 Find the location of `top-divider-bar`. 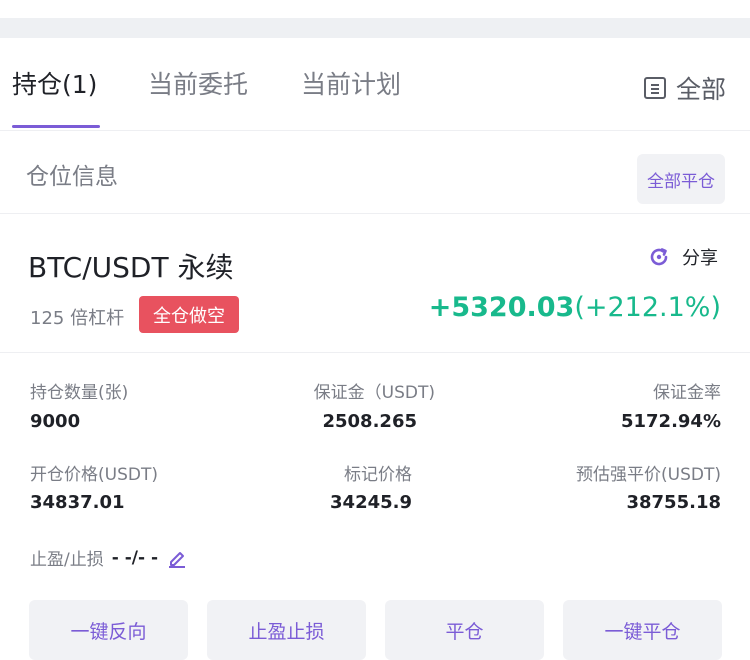

top-divider-bar is located at coordinates (375, 28).